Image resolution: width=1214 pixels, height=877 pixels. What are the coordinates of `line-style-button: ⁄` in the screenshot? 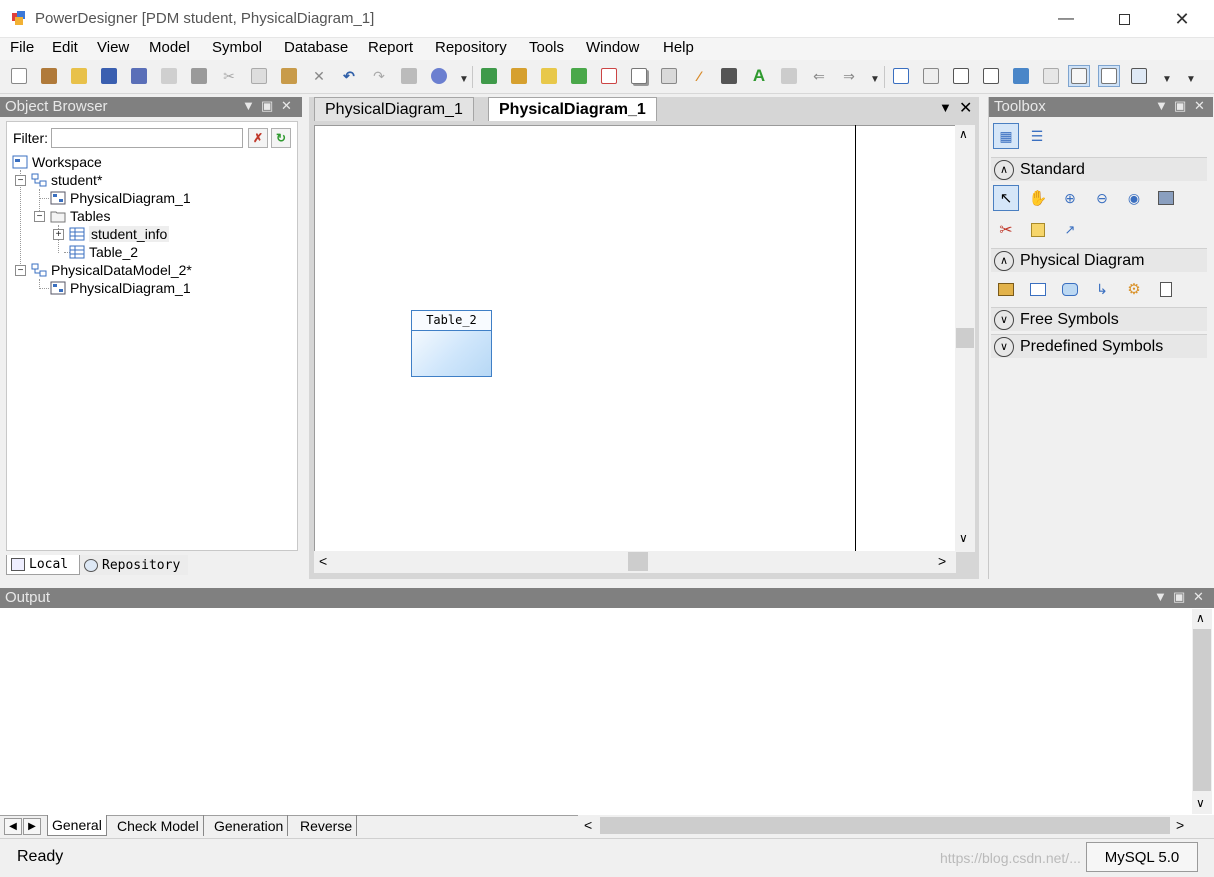 It's located at (699, 76).